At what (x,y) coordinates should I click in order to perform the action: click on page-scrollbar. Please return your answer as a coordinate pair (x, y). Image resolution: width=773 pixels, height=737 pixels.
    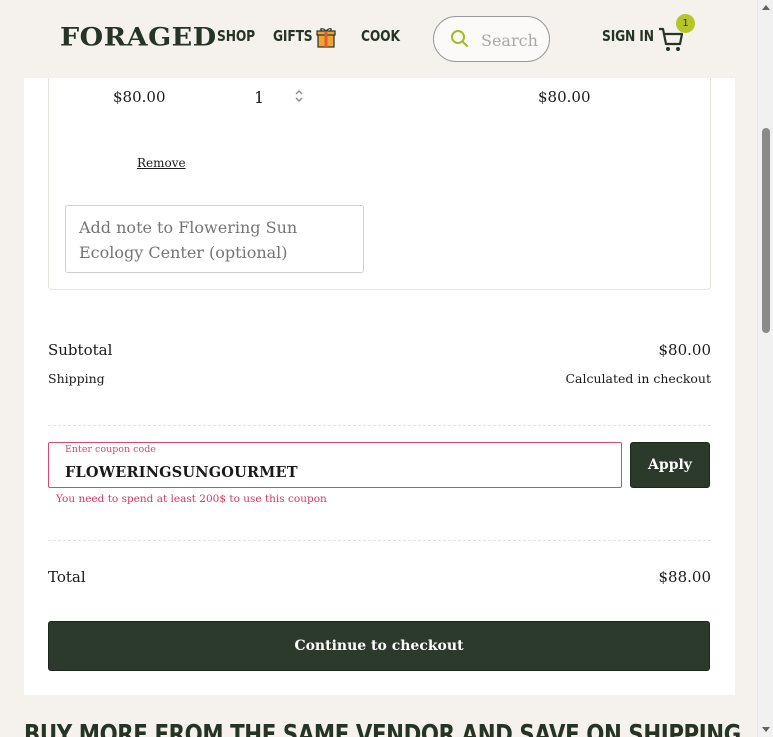
    Looking at the image, I should click on (765, 368).